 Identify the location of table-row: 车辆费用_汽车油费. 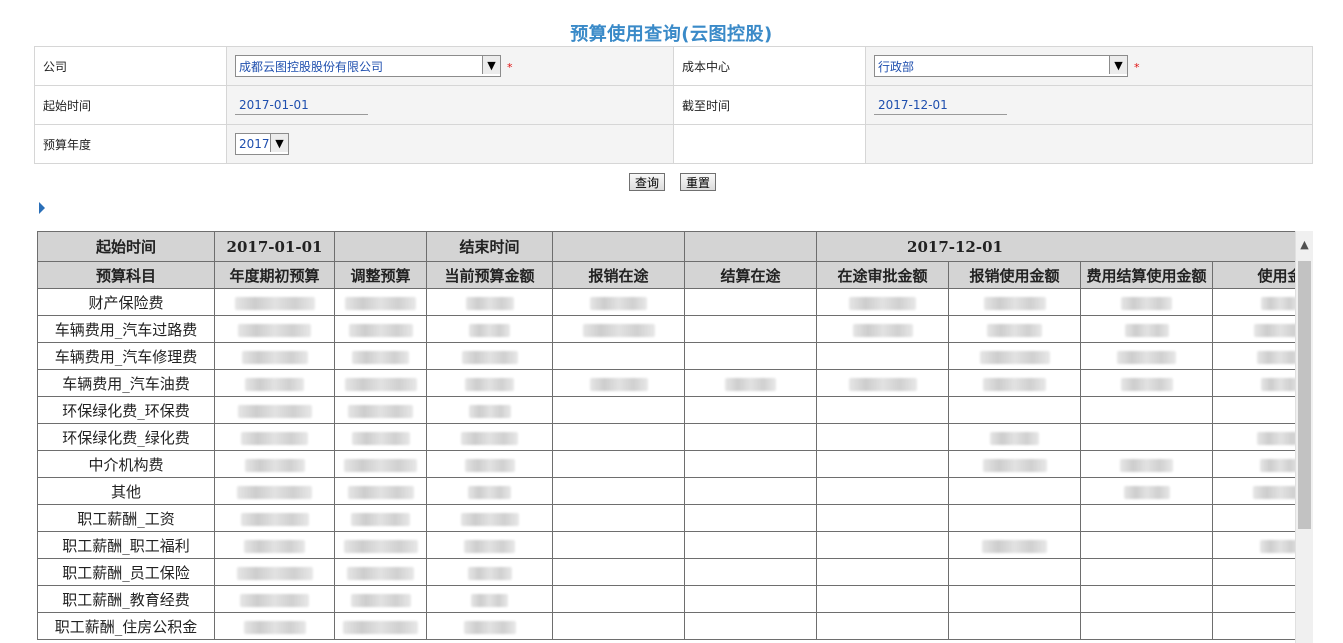
(666, 383).